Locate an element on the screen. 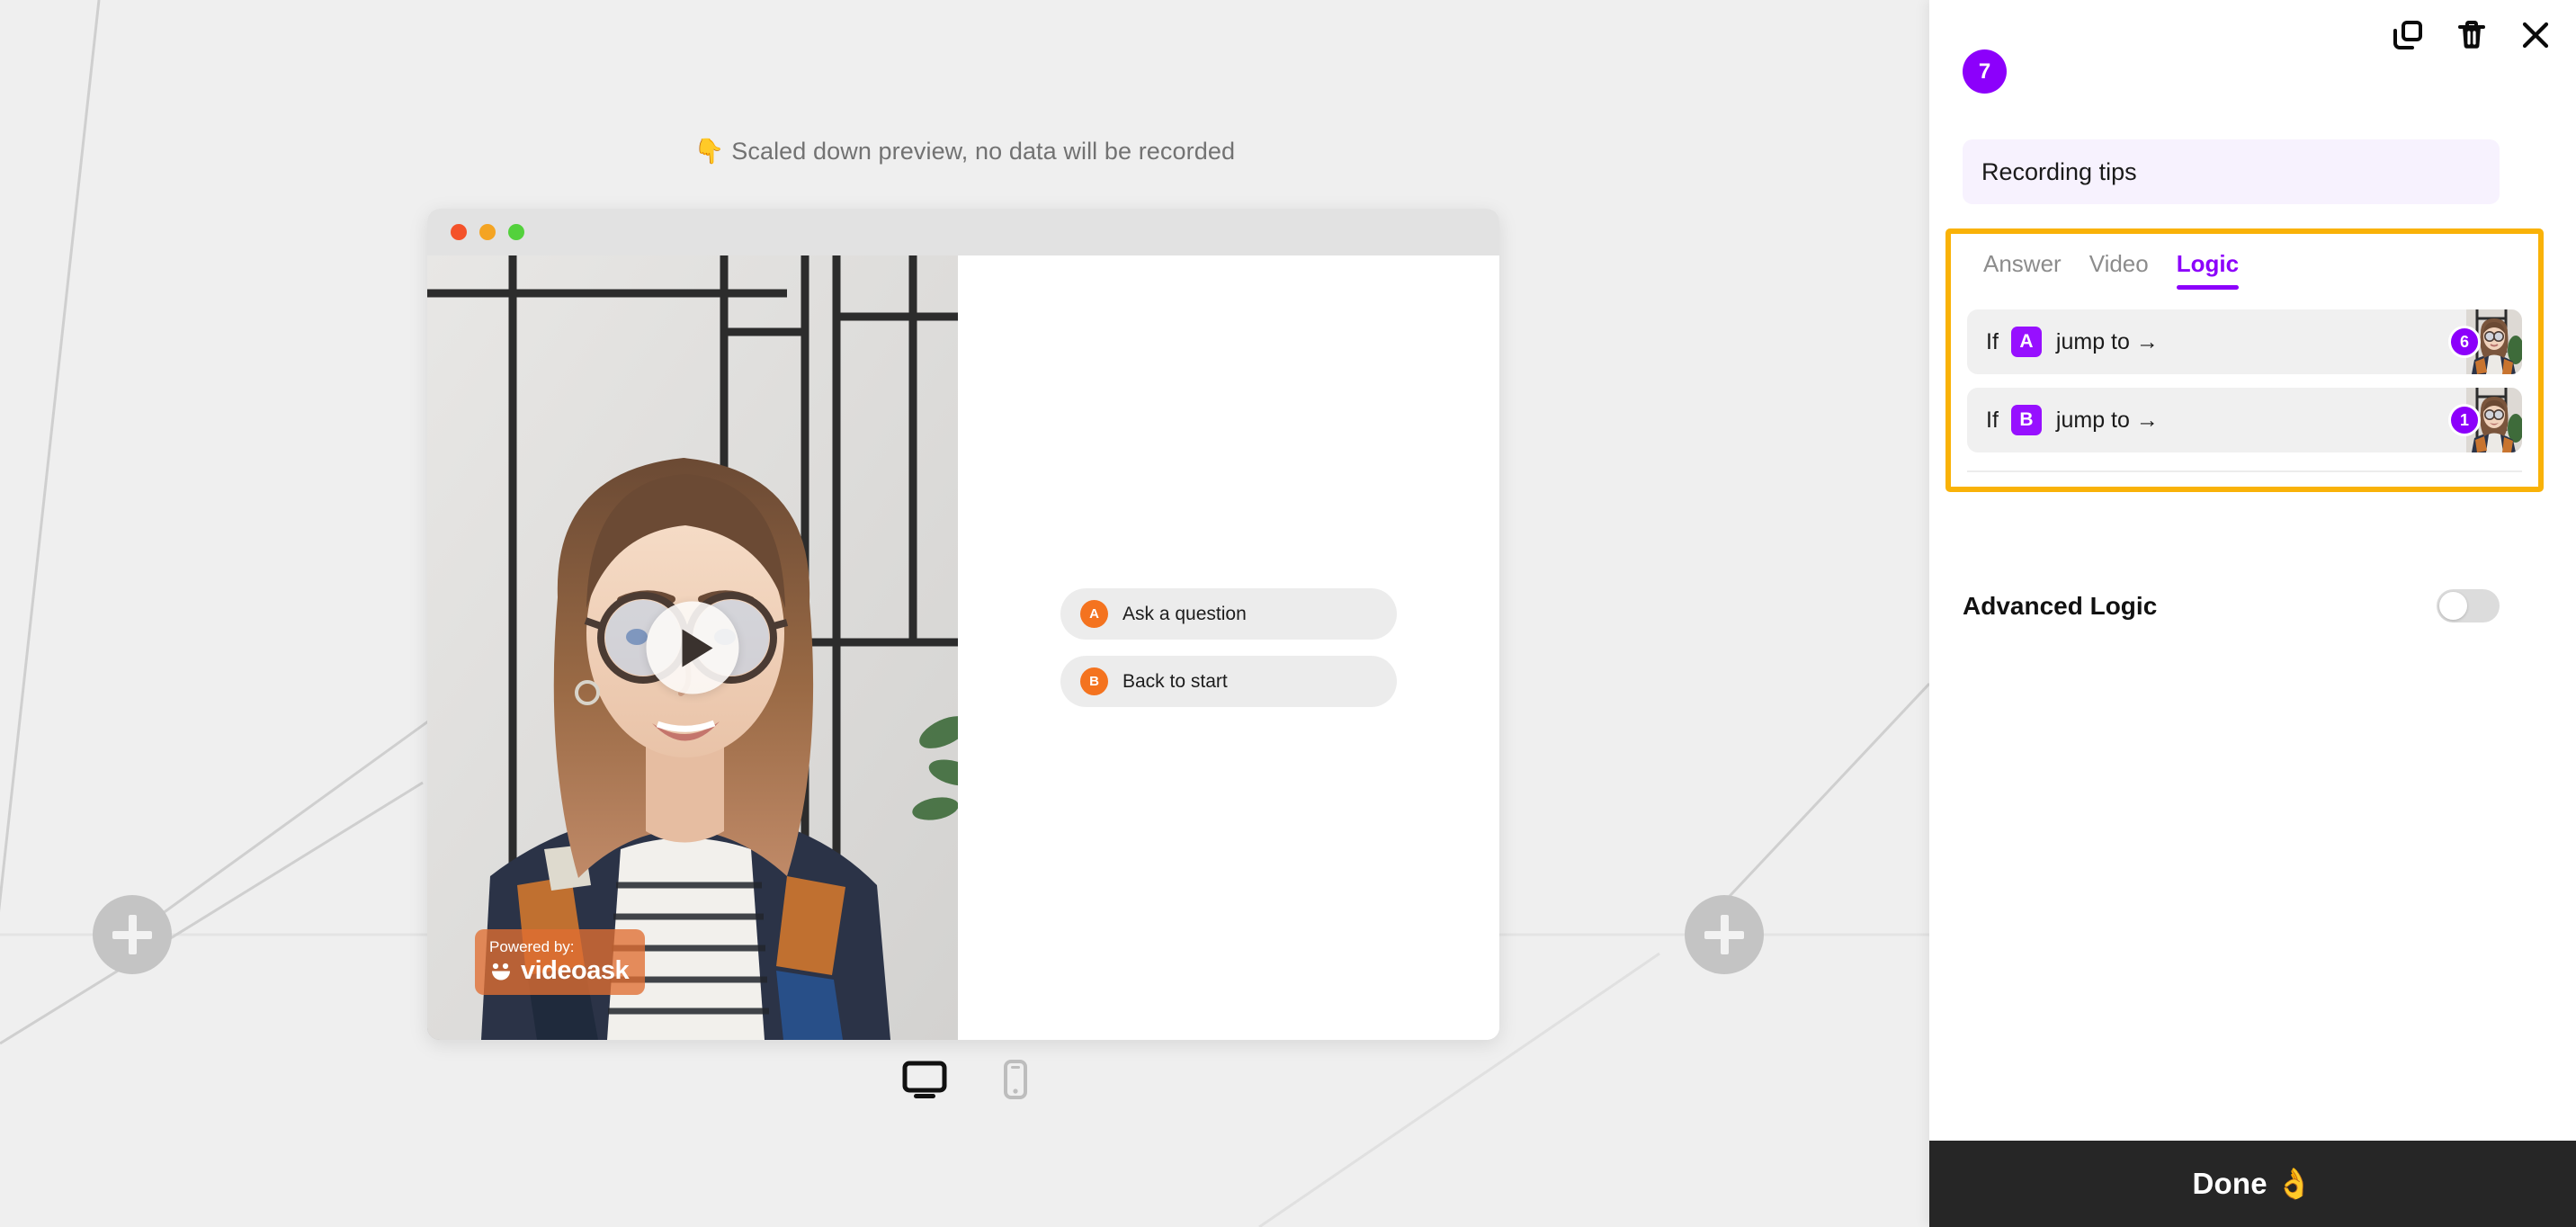 The height and width of the screenshot is (1227, 2576). logic-target-number-b: 1 is located at coordinates (2464, 420).